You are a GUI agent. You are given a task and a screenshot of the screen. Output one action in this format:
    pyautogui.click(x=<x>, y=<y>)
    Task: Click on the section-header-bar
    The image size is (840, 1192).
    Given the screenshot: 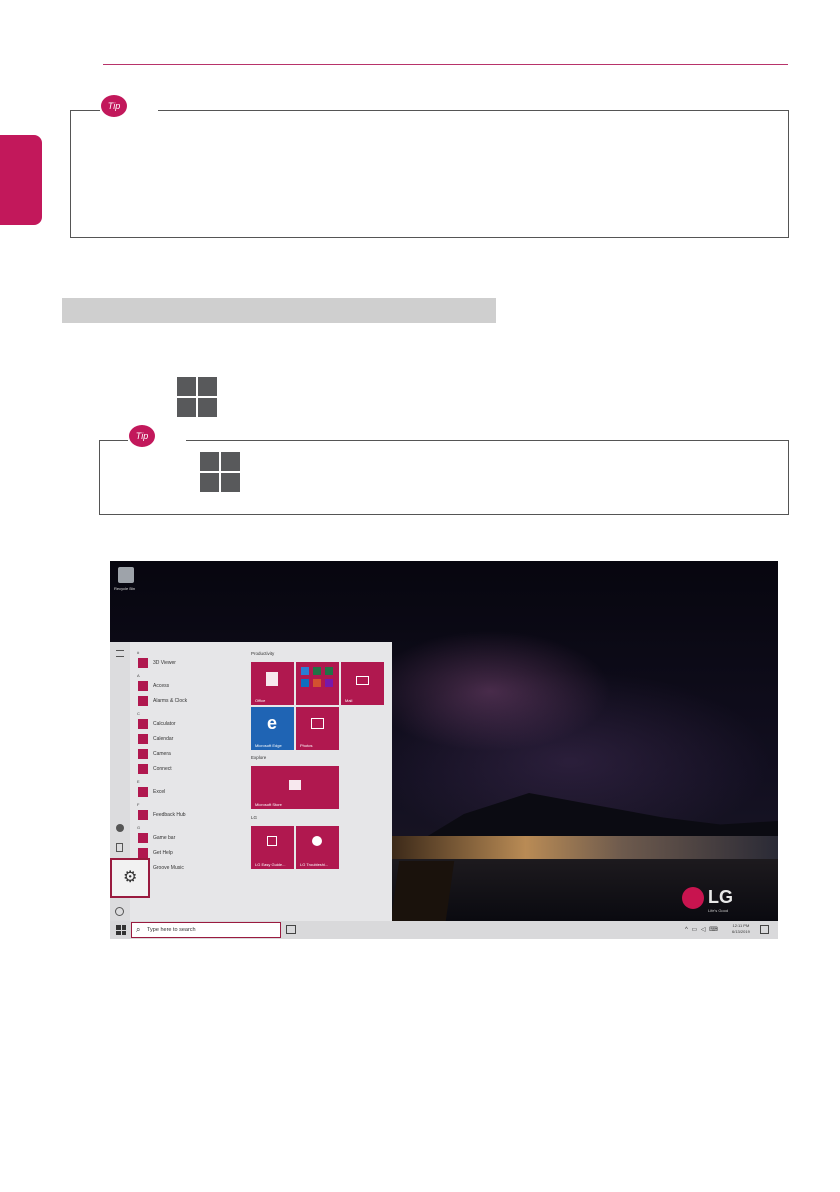 What is the action you would take?
    pyautogui.click(x=279, y=310)
    